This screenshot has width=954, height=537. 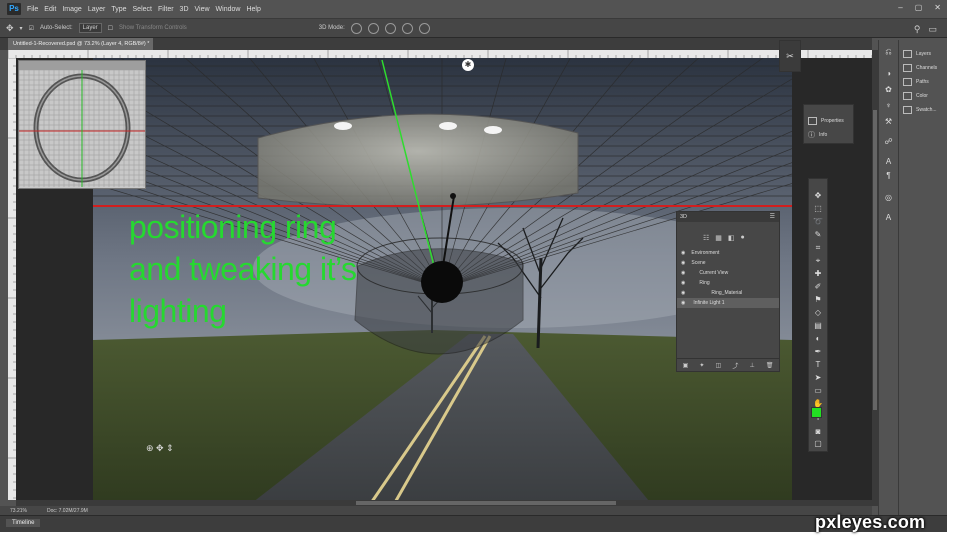 I want to click on menu-image: Image, so click(x=71, y=9).